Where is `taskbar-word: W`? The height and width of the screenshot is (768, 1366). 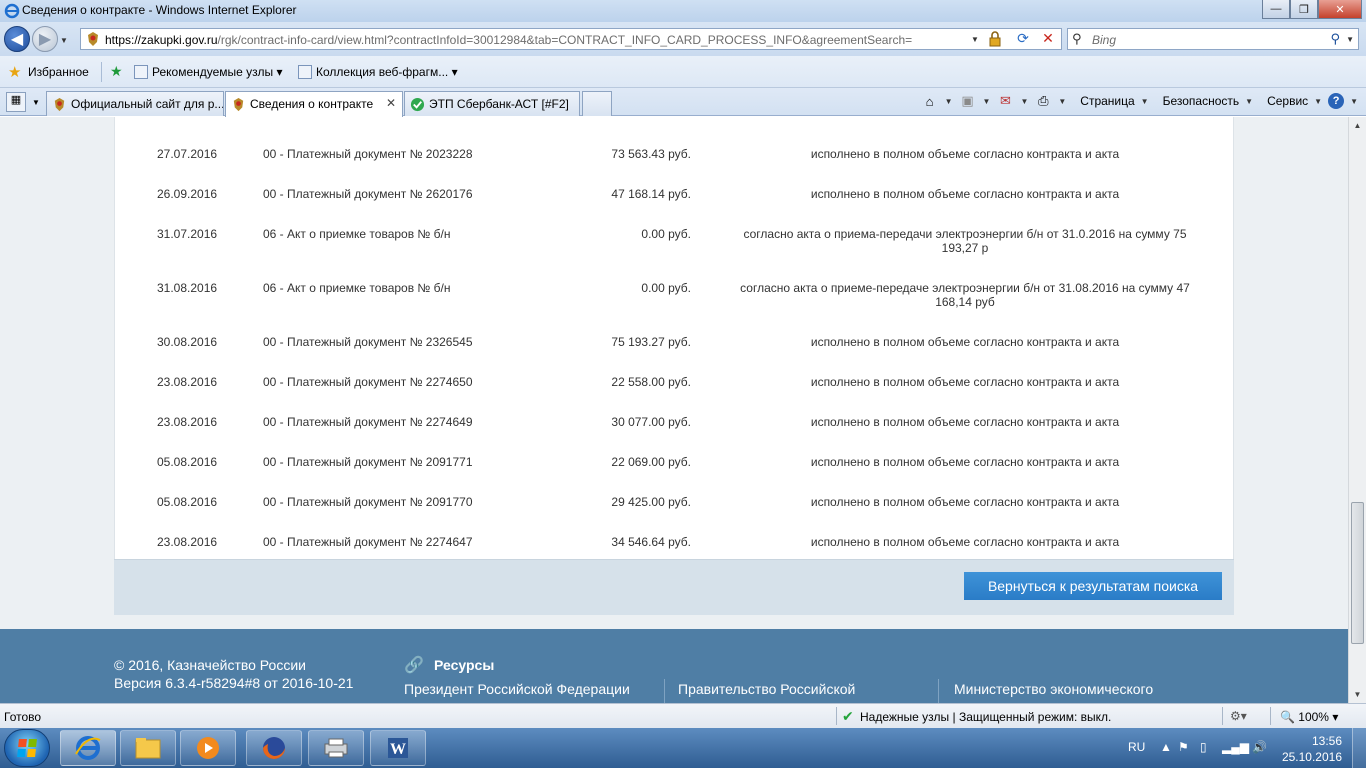 taskbar-word: W is located at coordinates (398, 748).